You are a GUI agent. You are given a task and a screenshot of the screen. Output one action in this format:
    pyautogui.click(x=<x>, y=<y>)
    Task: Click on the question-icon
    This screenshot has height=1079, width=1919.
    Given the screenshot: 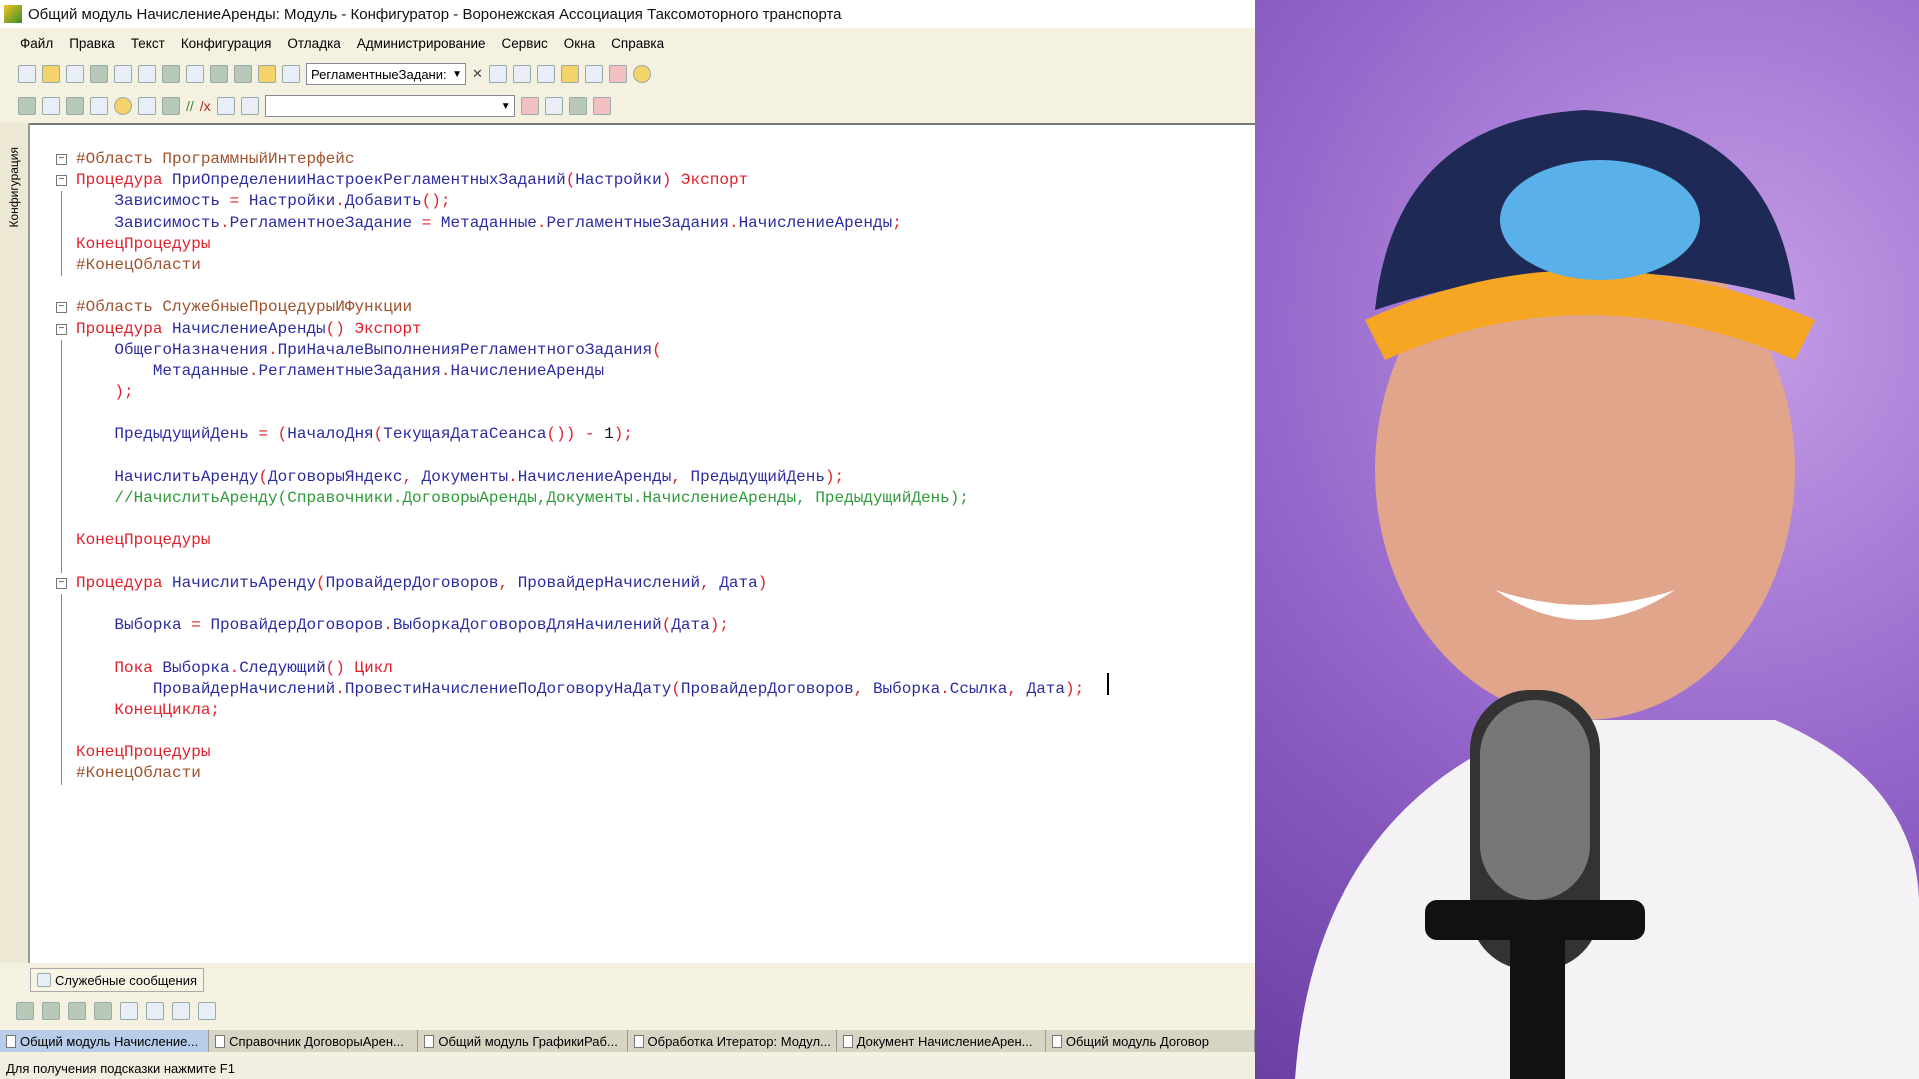 What is the action you would take?
    pyautogui.click(x=553, y=106)
    